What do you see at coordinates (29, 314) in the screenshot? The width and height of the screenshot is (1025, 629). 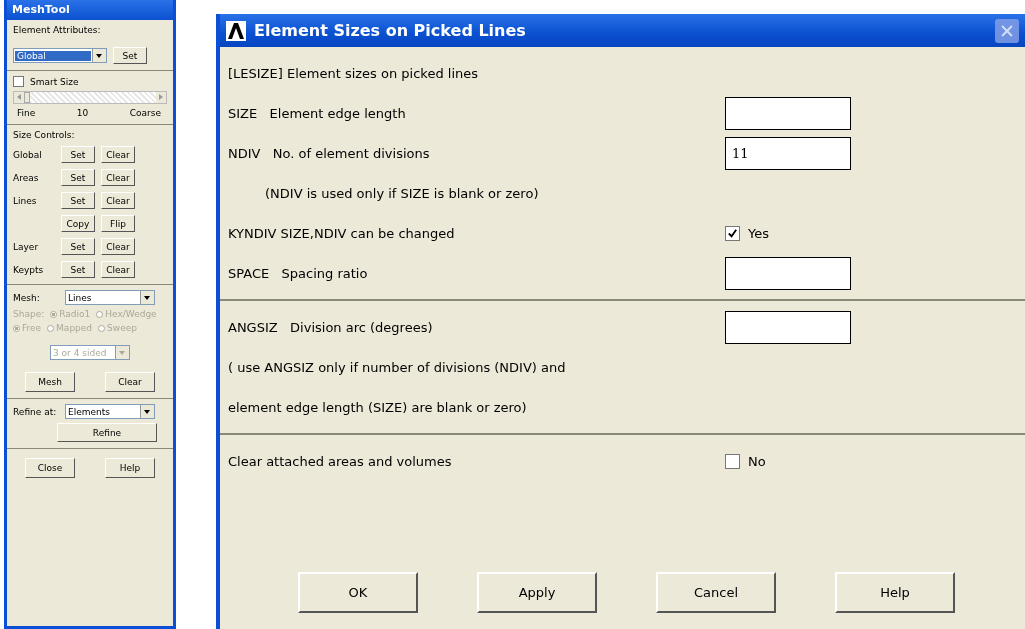 I see `field-label: Shape:` at bounding box center [29, 314].